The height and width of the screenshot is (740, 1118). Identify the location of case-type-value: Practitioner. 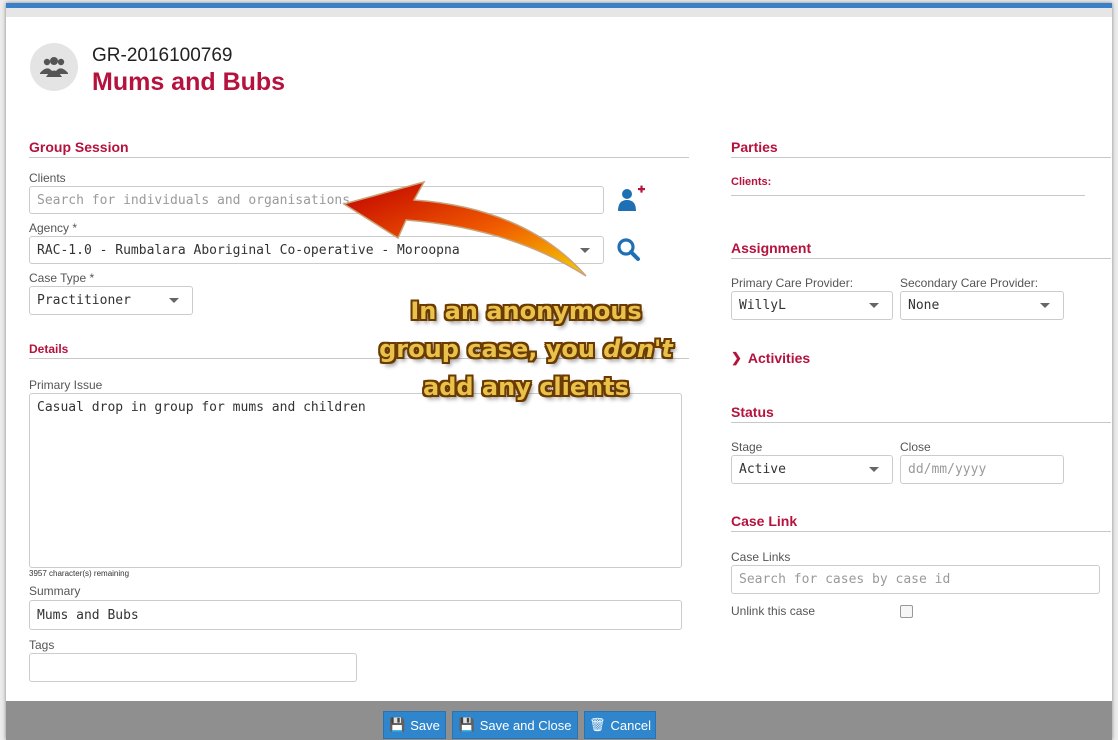
(84, 300).